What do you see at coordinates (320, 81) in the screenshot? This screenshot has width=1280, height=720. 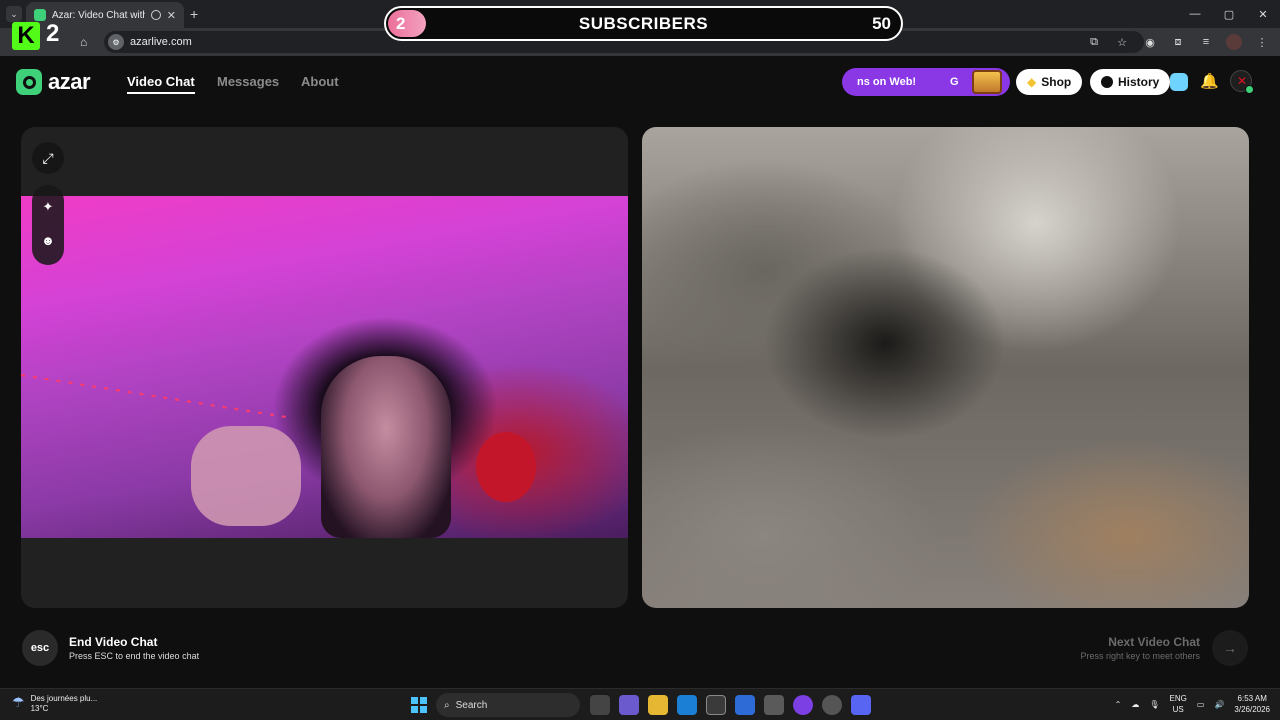 I see `nav-about: About` at bounding box center [320, 81].